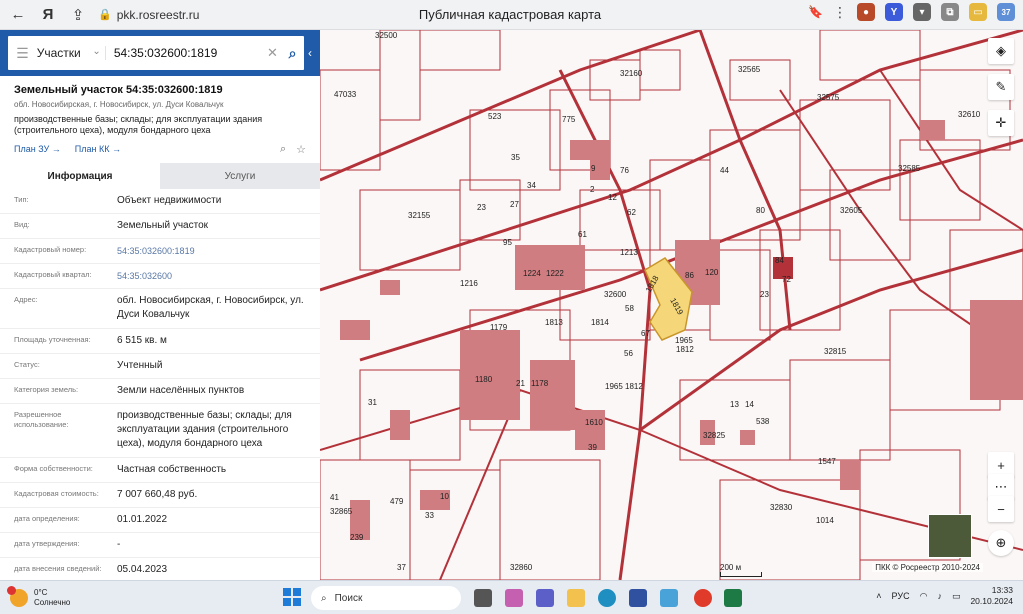  What do you see at coordinates (345, 94) in the screenshot?
I see `svg-text: 47033` at bounding box center [345, 94].